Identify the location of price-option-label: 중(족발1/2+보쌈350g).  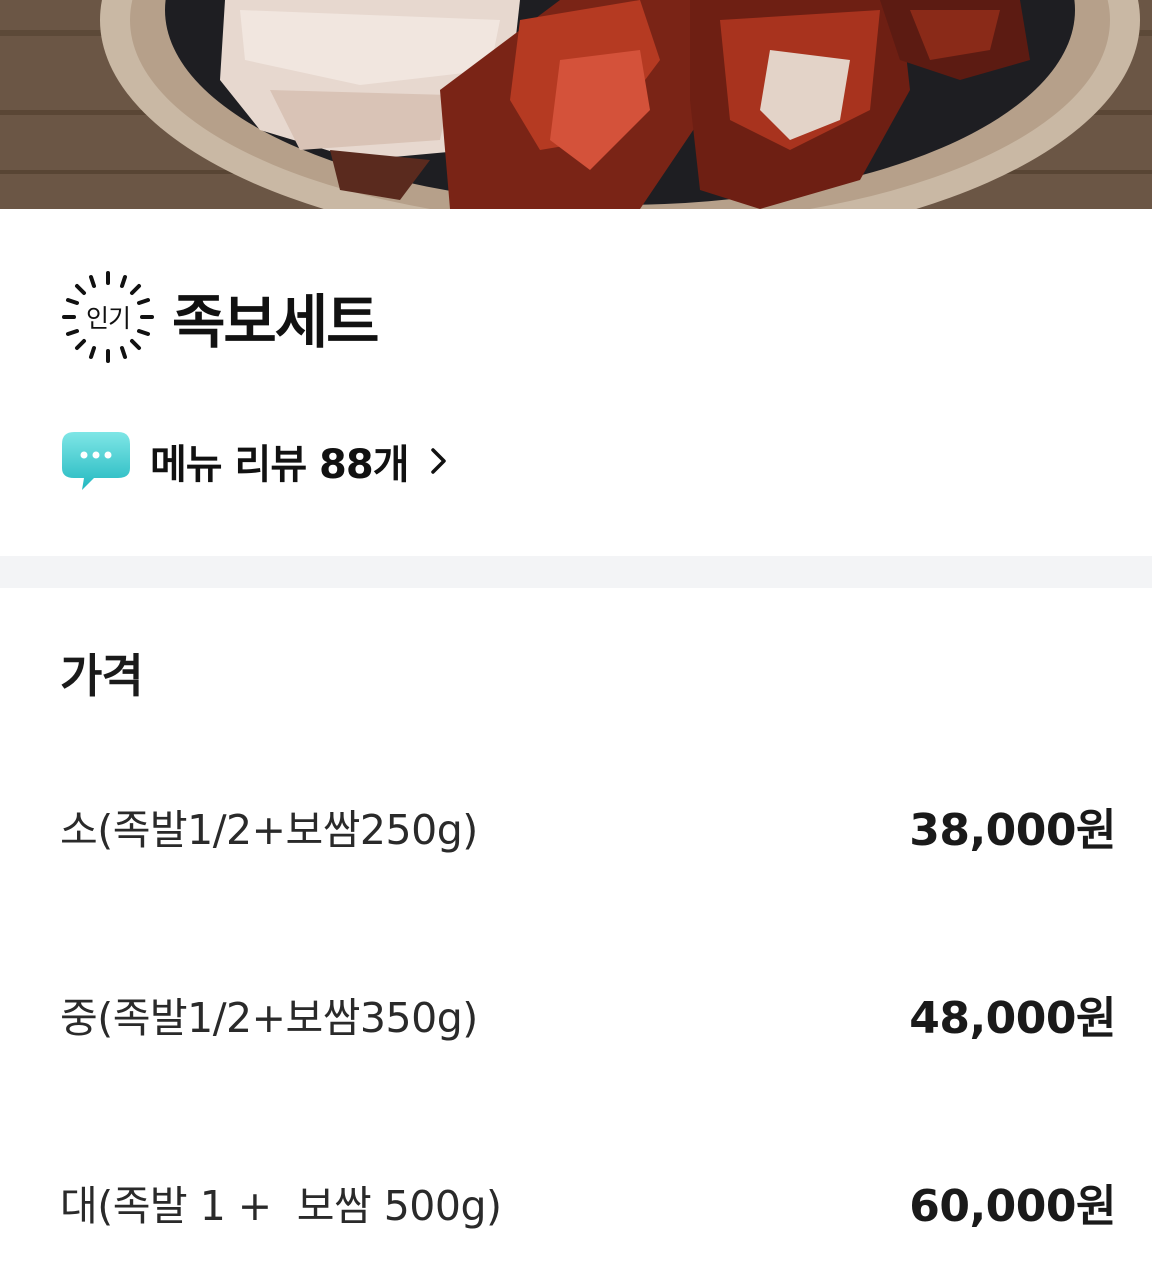
(269, 1018).